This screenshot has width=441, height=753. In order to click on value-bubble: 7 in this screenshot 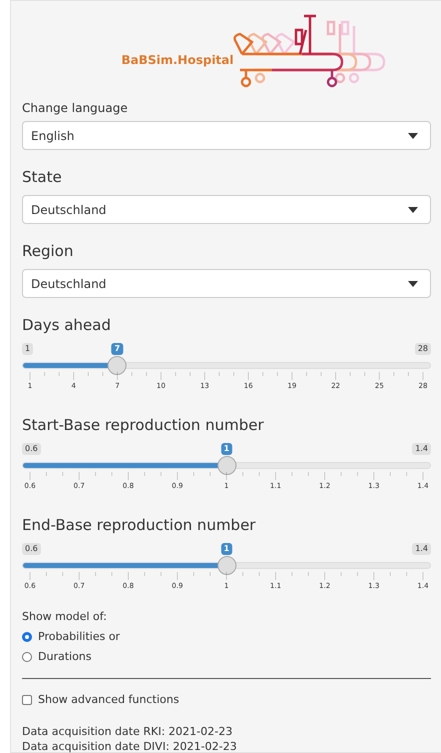, I will do `click(118, 349)`.